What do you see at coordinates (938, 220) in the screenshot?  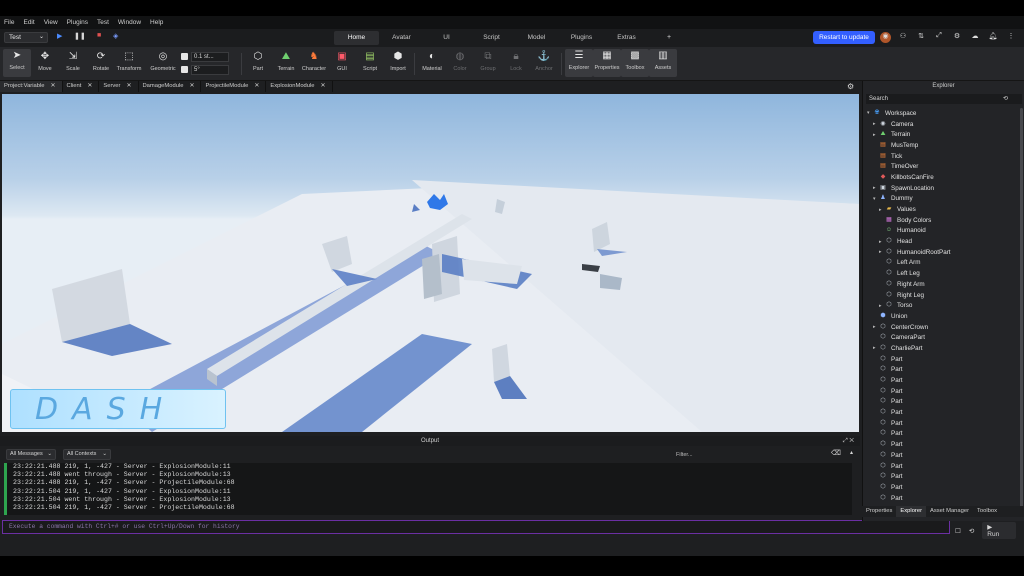 I see `tree-item: ▦ Body Colors` at bounding box center [938, 220].